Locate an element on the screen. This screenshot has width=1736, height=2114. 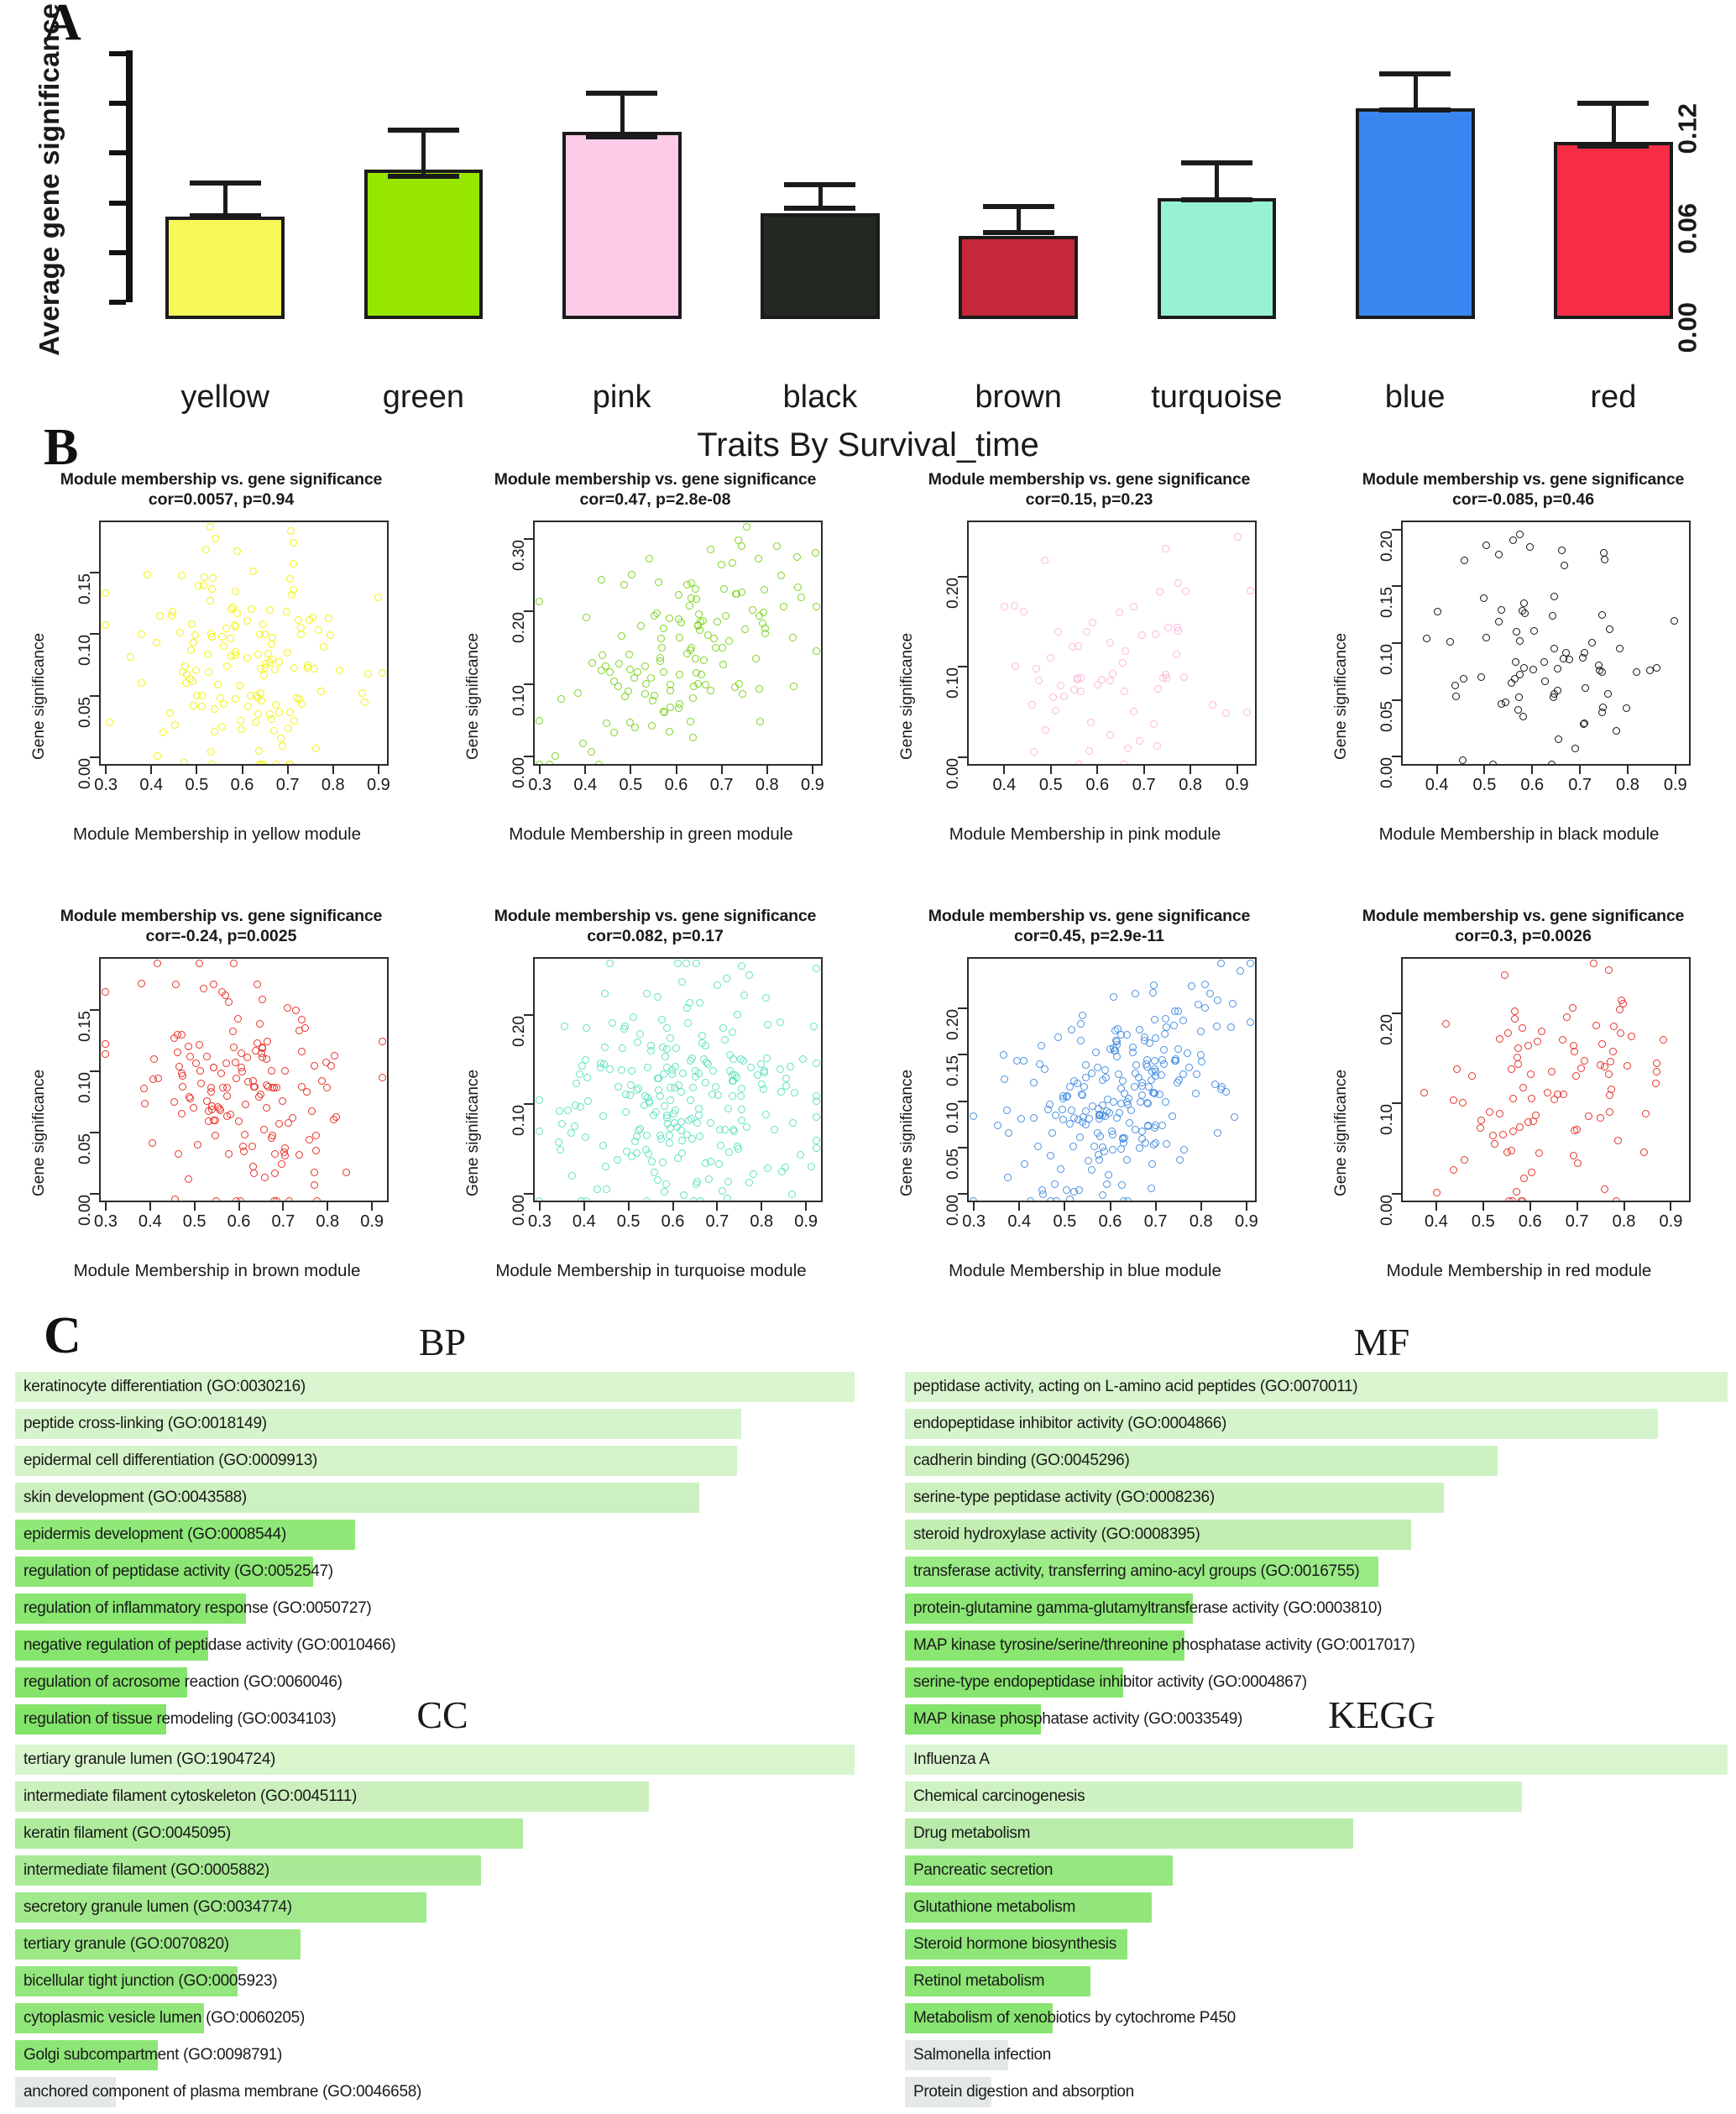
go-term-row: Protein digestion and absorption is located at coordinates (1316, 2094).